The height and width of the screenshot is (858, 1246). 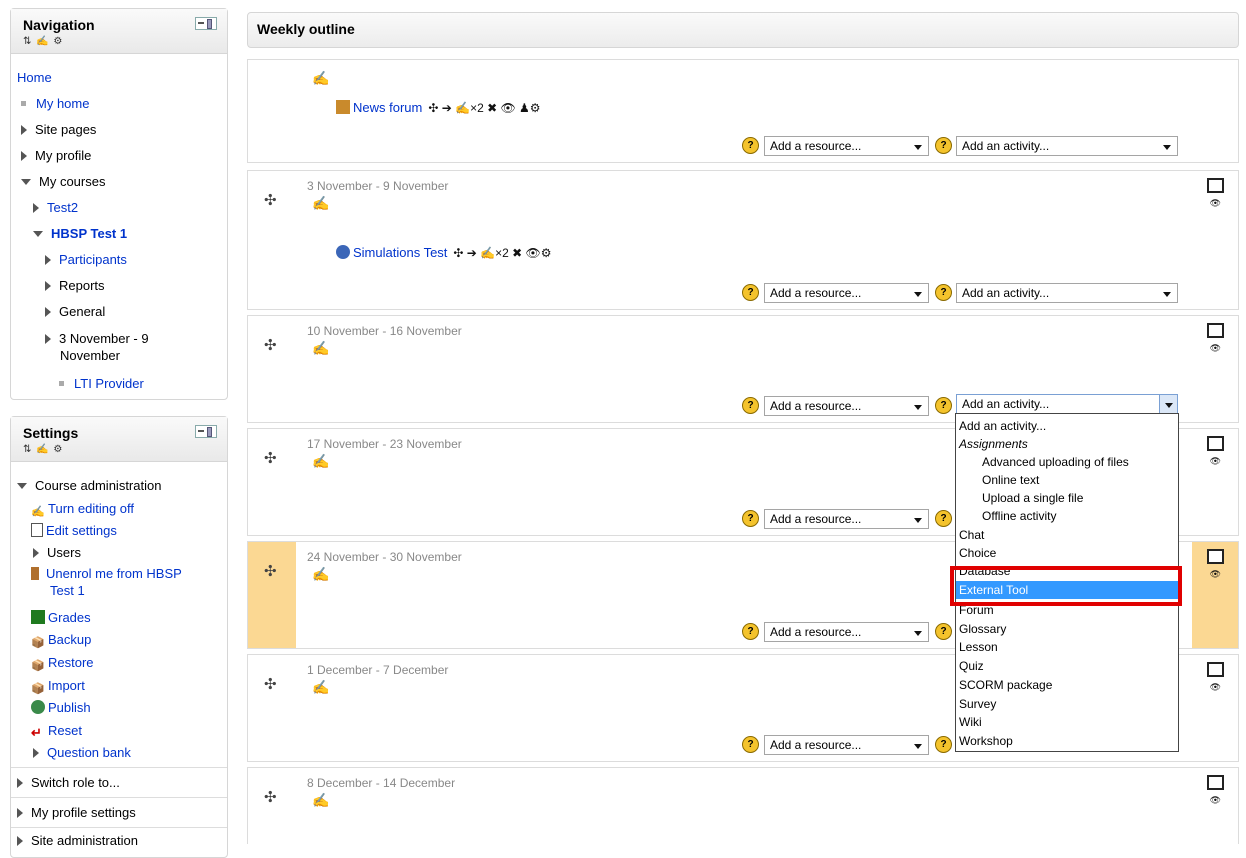 What do you see at coordinates (61, 708) in the screenshot?
I see `settings-publish: Publish` at bounding box center [61, 708].